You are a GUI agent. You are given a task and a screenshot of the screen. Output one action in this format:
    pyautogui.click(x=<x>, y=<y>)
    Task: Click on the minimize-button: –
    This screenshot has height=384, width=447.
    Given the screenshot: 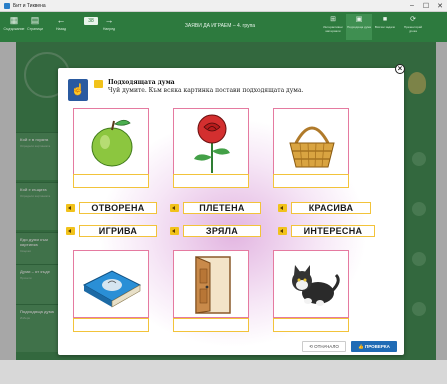 What is the action you would take?
    pyautogui.click(x=412, y=6)
    